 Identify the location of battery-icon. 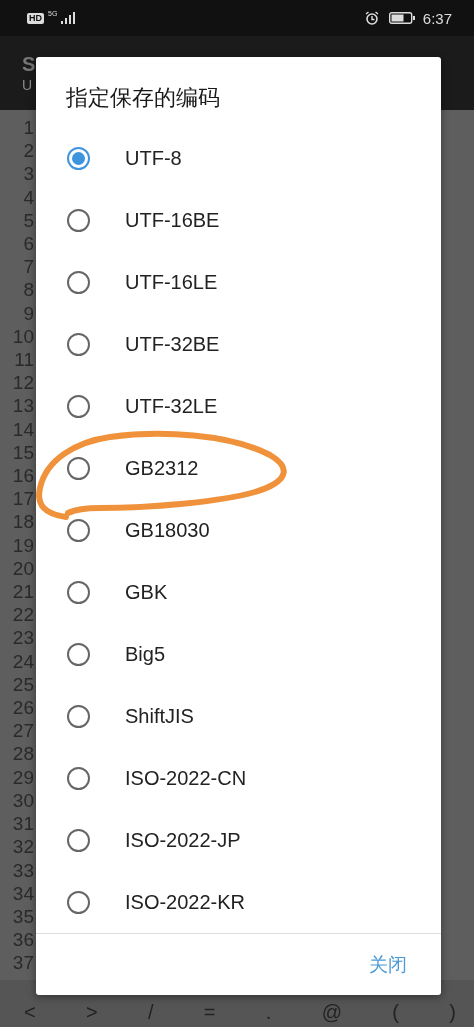
(401, 18).